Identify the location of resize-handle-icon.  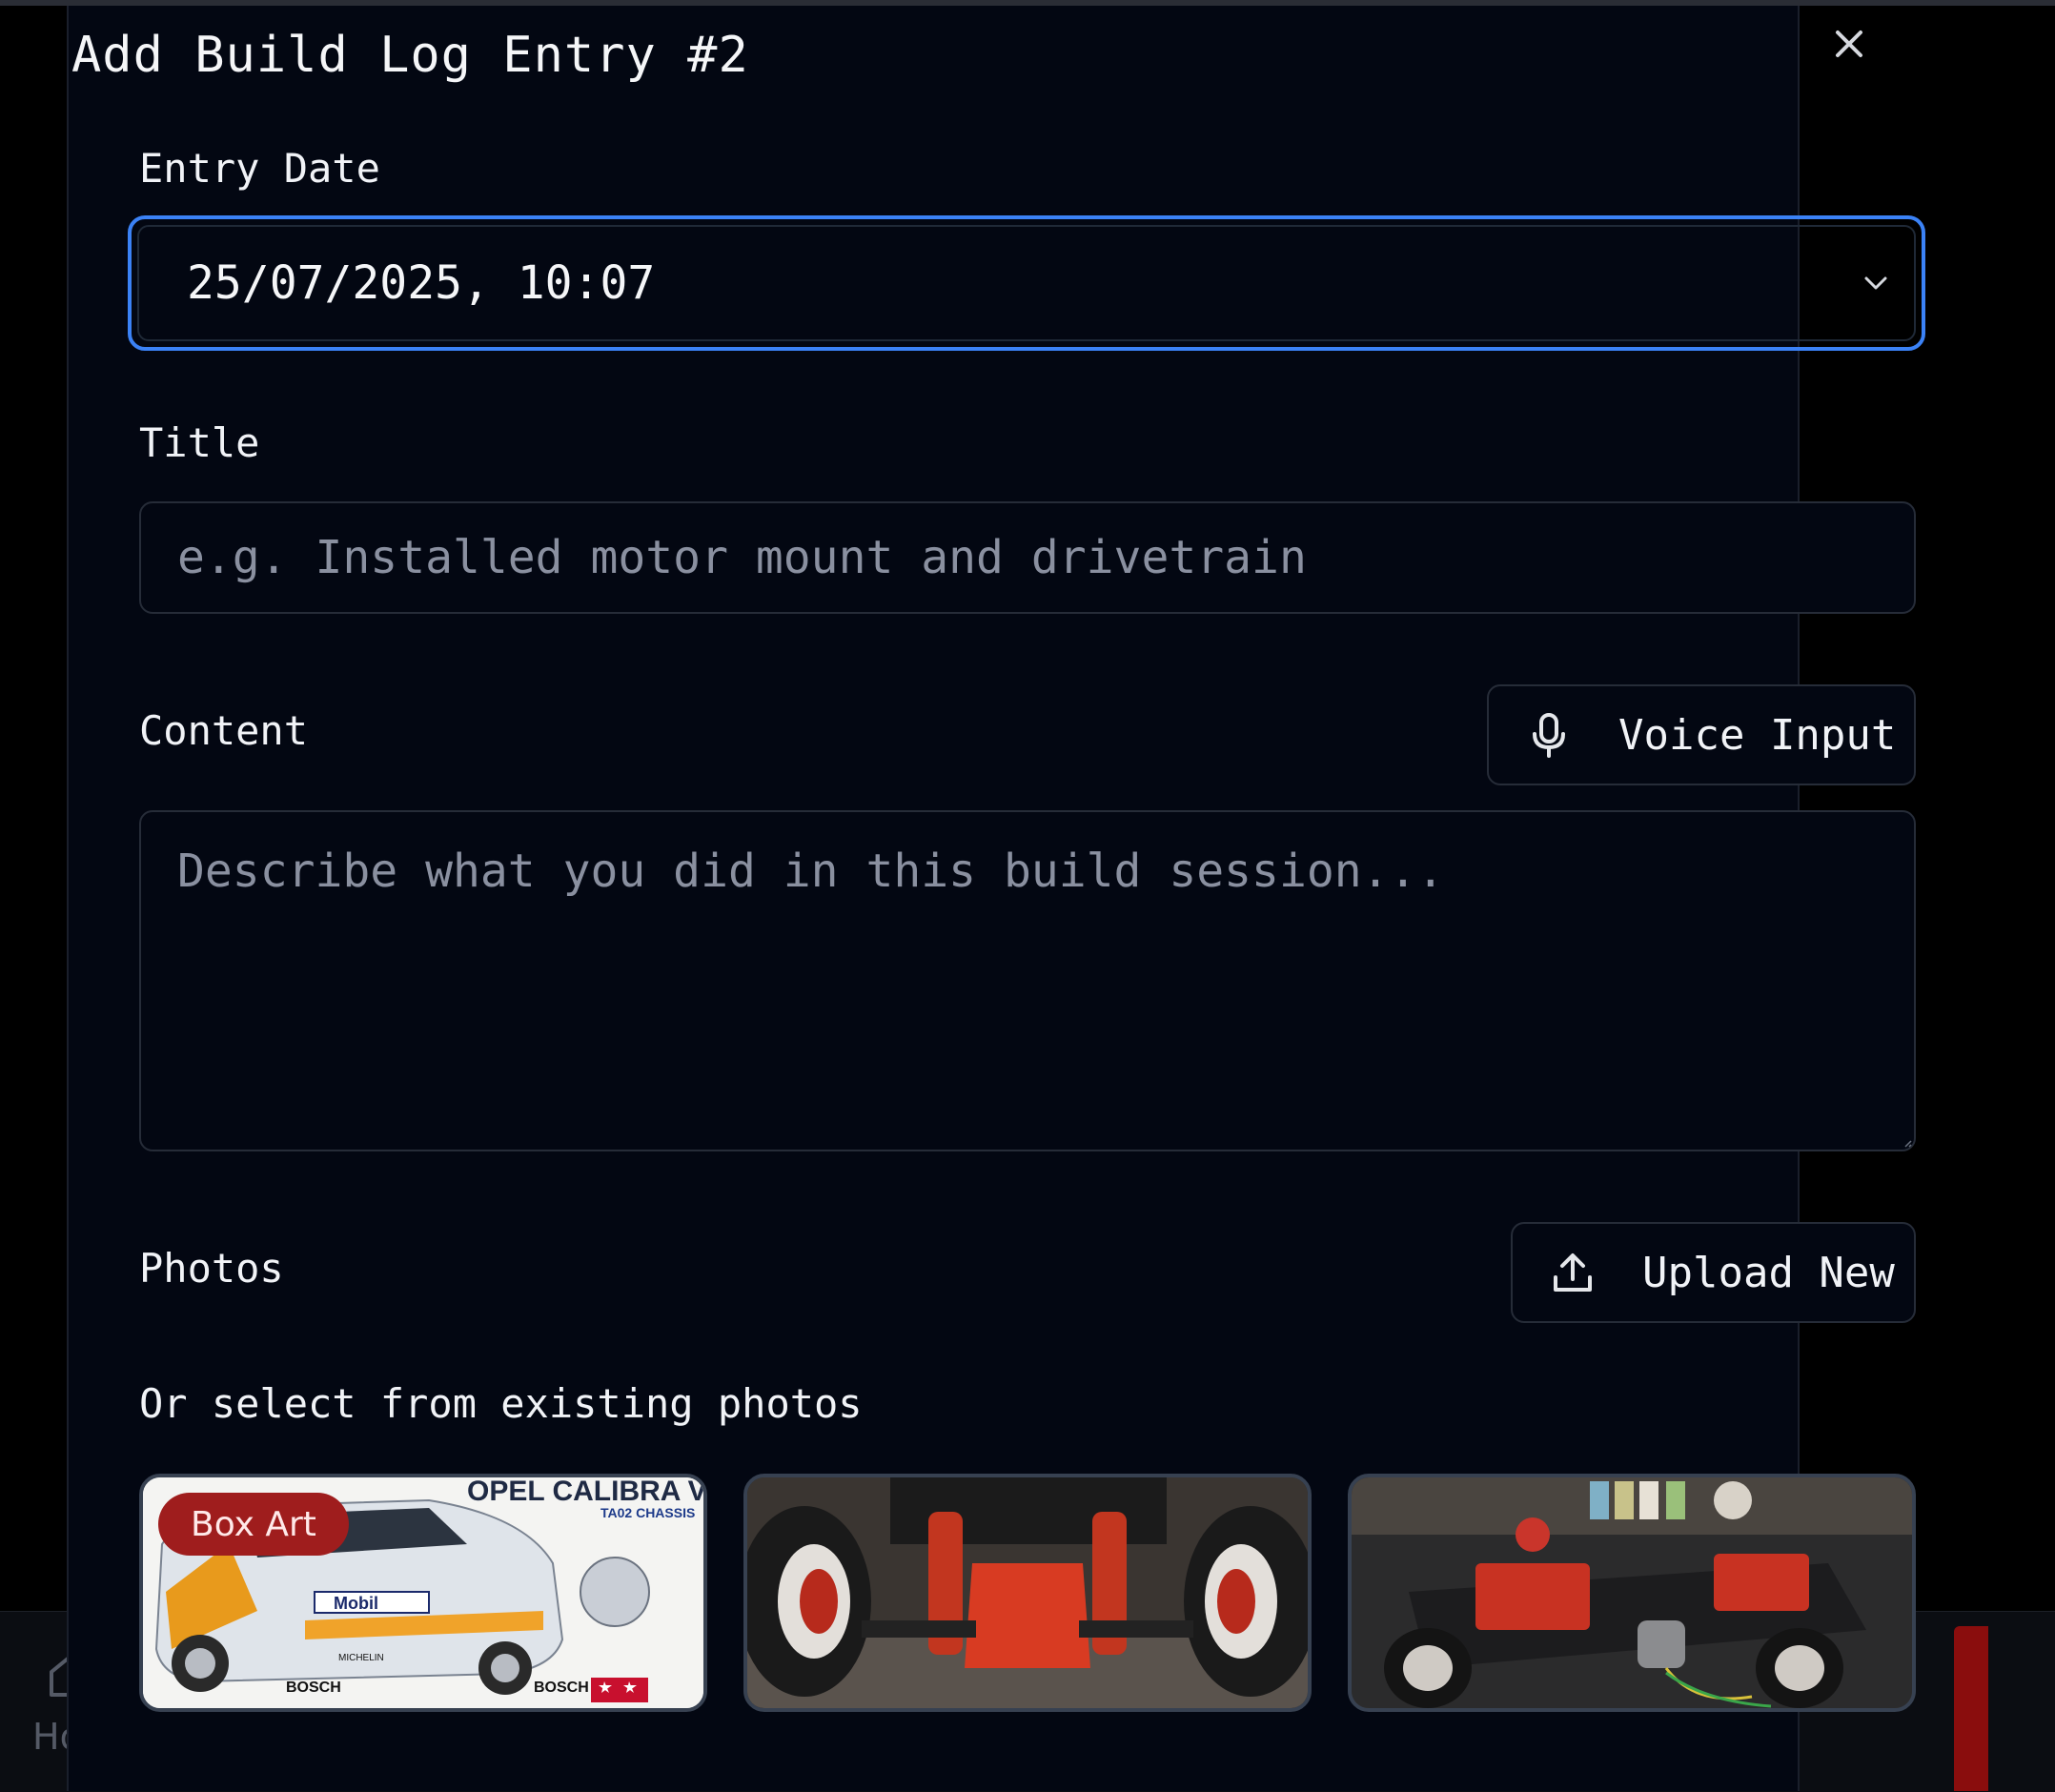
(1907, 1143).